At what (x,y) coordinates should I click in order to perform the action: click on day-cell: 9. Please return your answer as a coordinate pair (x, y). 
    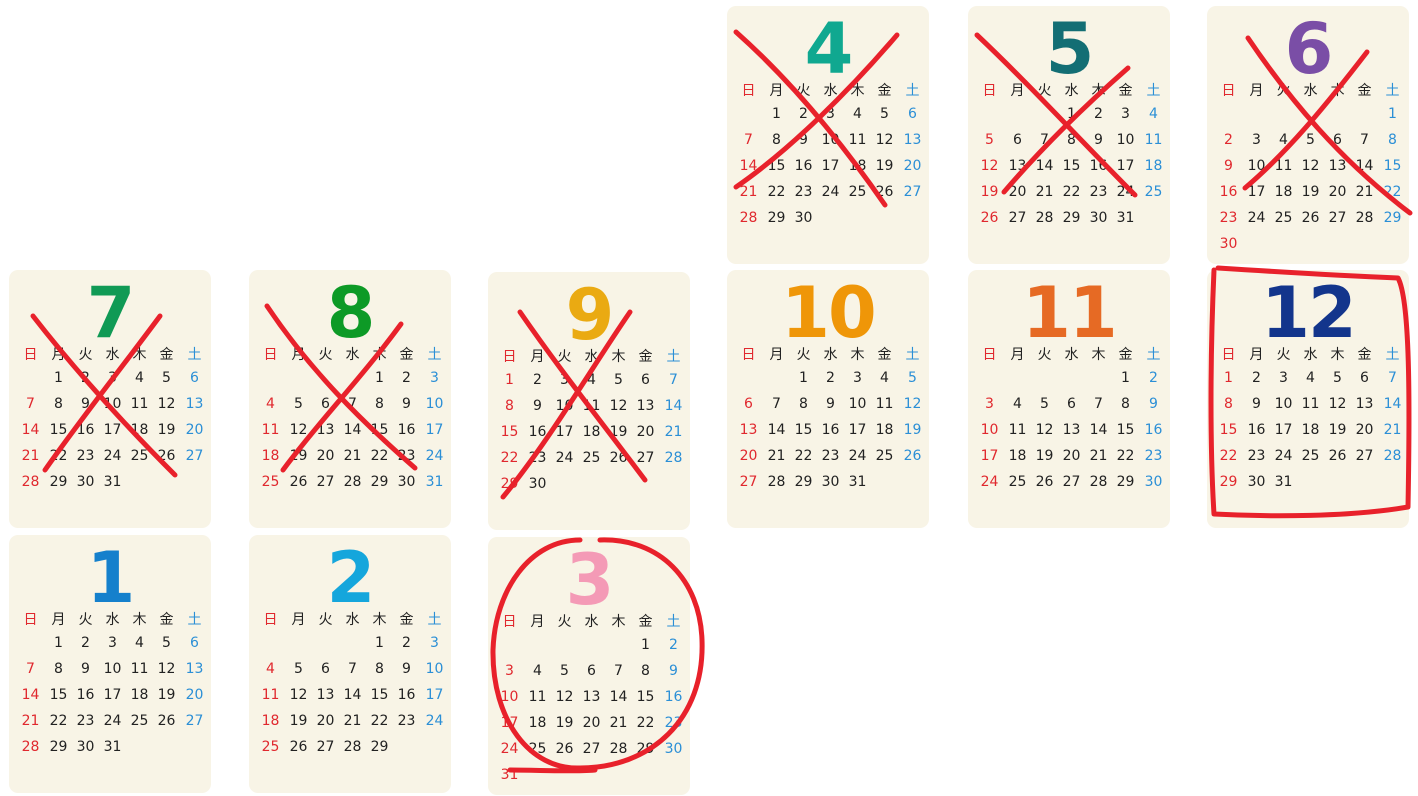
    Looking at the image, I should click on (406, 404).